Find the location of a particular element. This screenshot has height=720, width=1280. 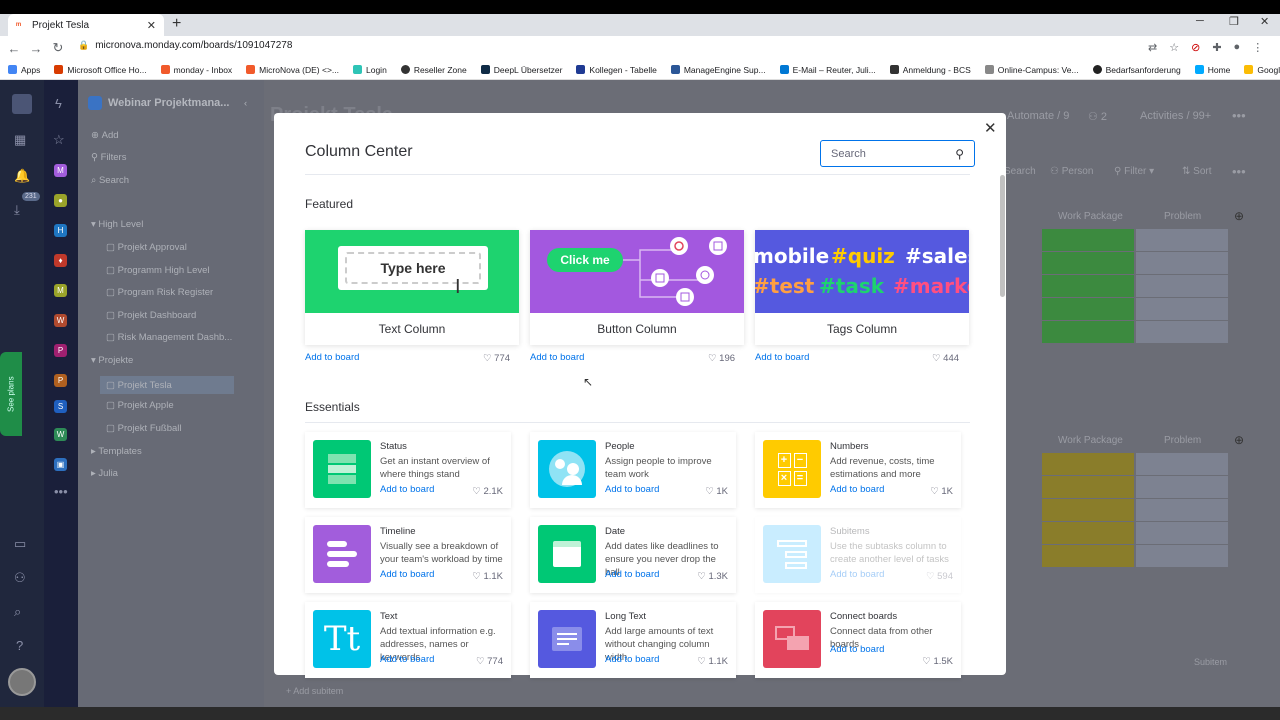

activities-button: Activities / 99+ is located at coordinates (1175, 116).